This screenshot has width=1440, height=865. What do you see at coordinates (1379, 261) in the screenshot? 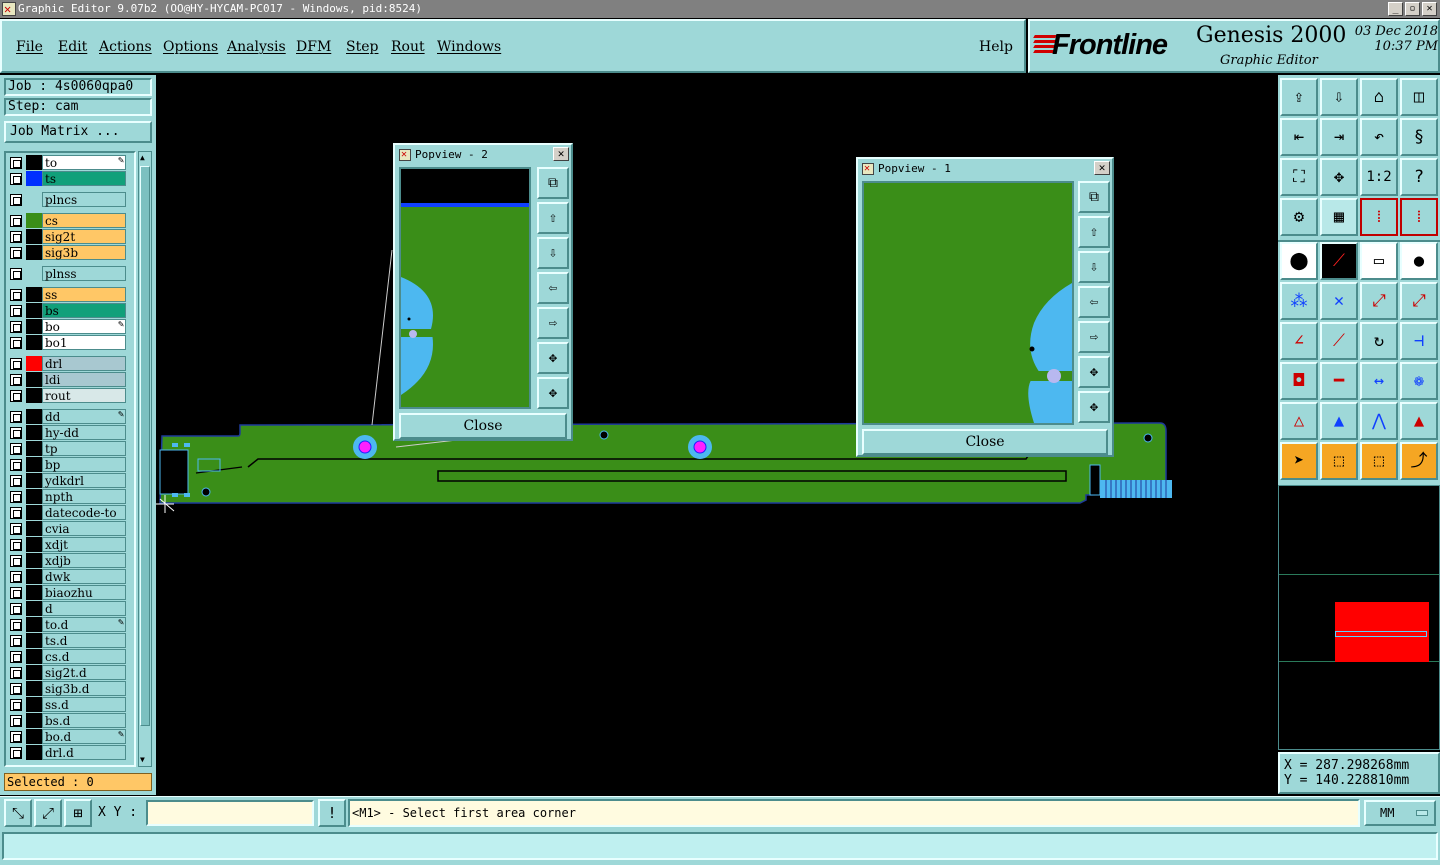
I see `ruler-icon: ▭` at bounding box center [1379, 261].